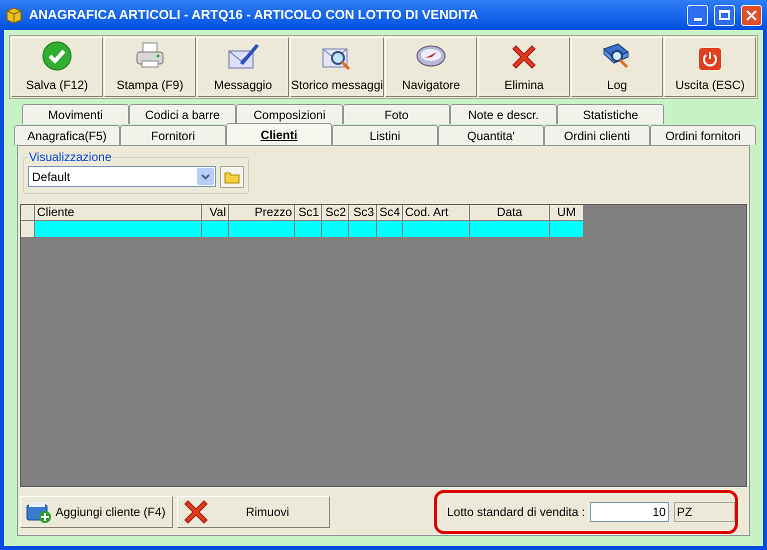 The width and height of the screenshot is (767, 550). I want to click on toolbar-button: Uscita (ESC), so click(710, 67).